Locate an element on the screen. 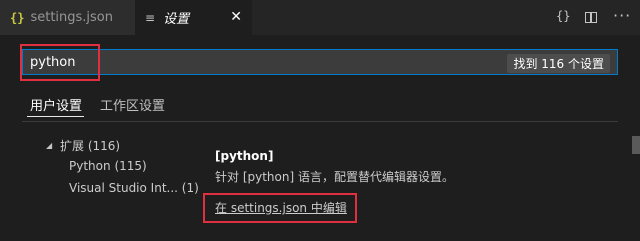 This screenshot has width=640, height=241. toc-label: Python is located at coordinates (90, 166).